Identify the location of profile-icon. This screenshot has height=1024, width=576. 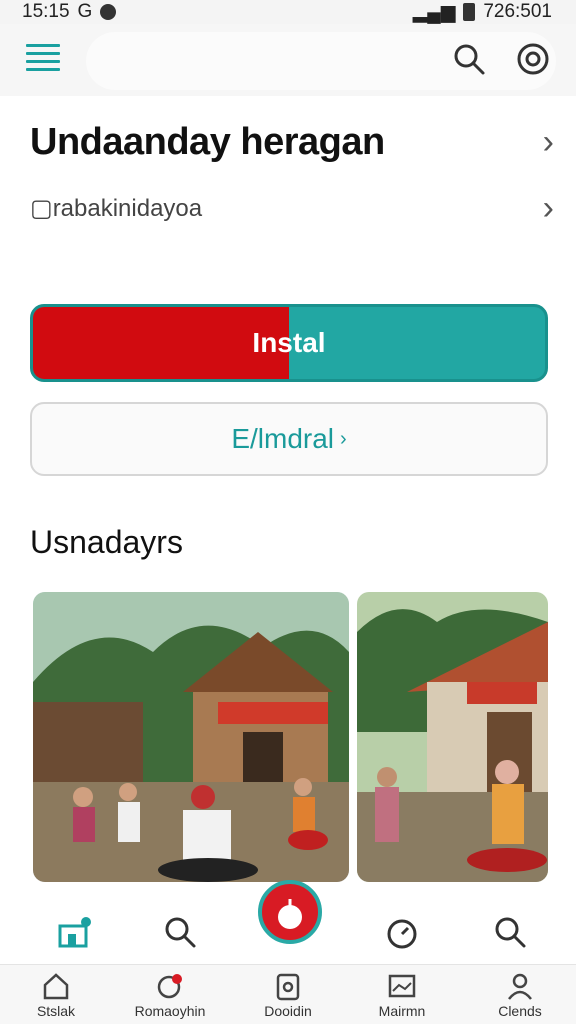
(520, 986).